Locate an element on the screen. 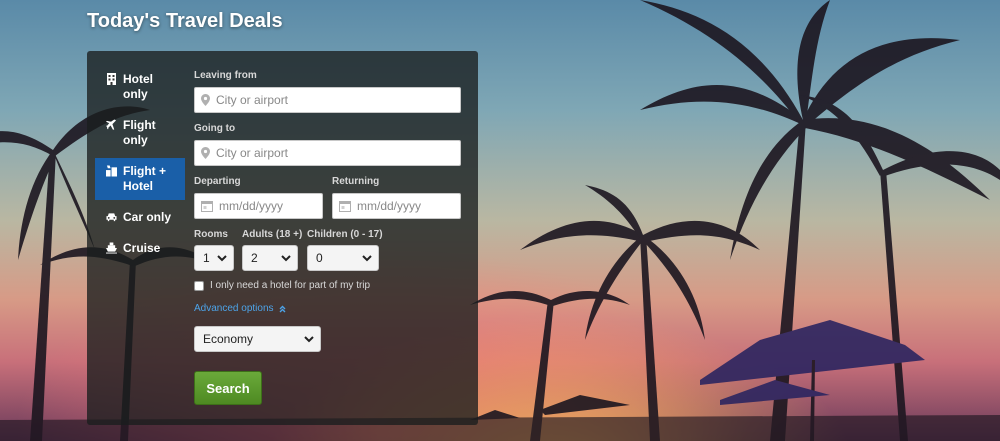 The width and height of the screenshot is (1000, 441). children-select: 0 is located at coordinates (343, 258).